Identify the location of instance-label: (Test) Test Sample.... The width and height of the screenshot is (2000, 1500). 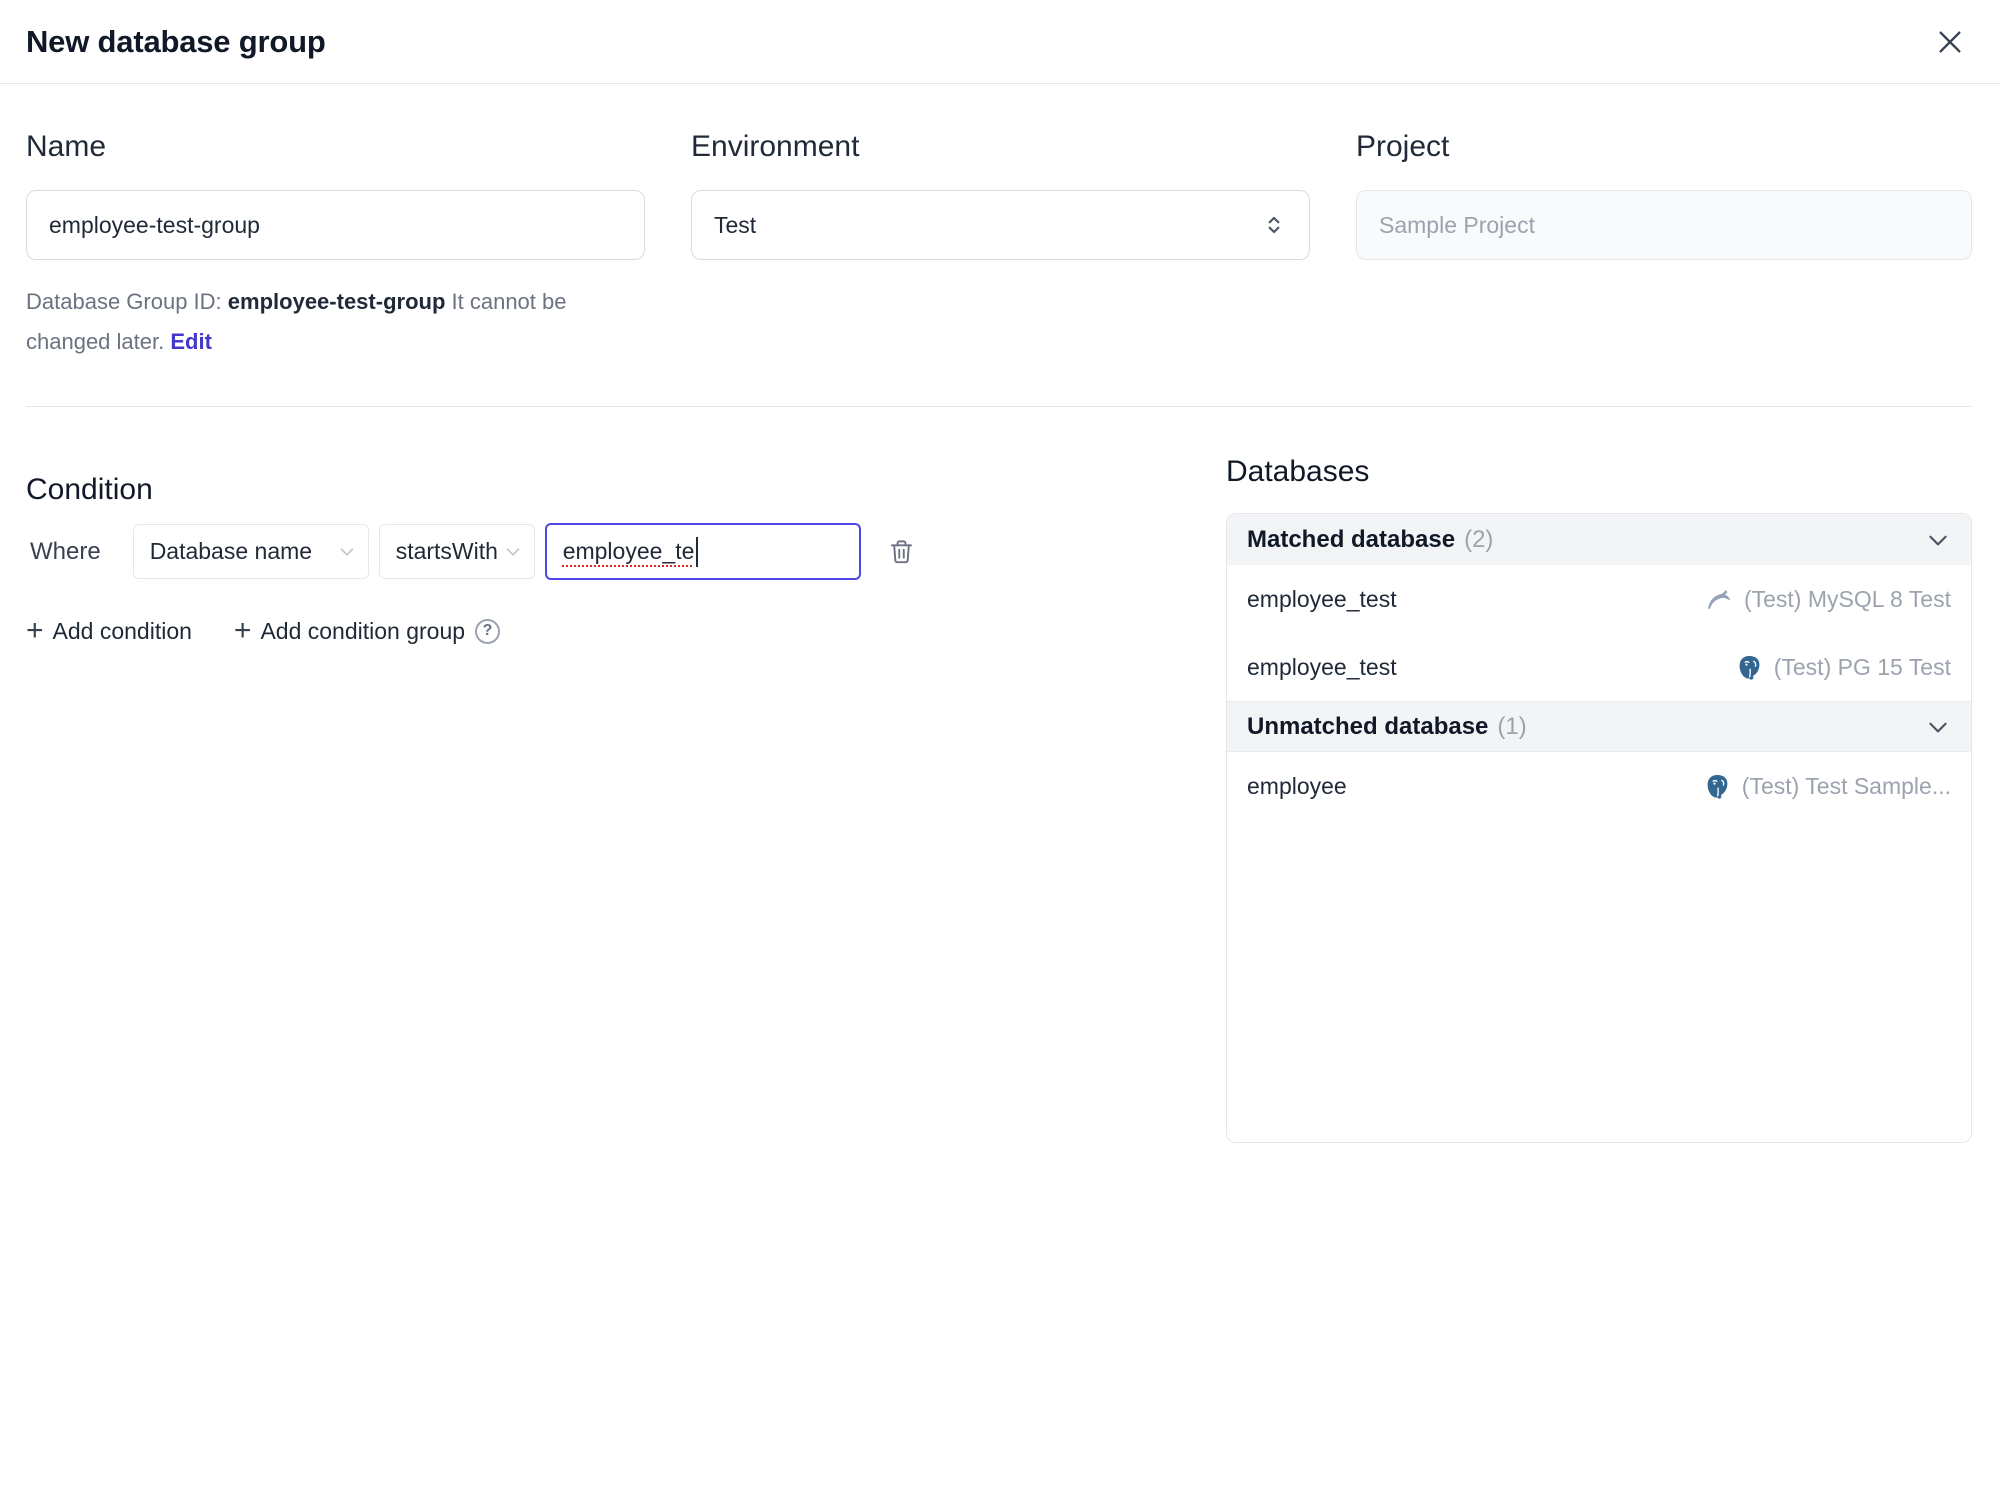
(1846, 785).